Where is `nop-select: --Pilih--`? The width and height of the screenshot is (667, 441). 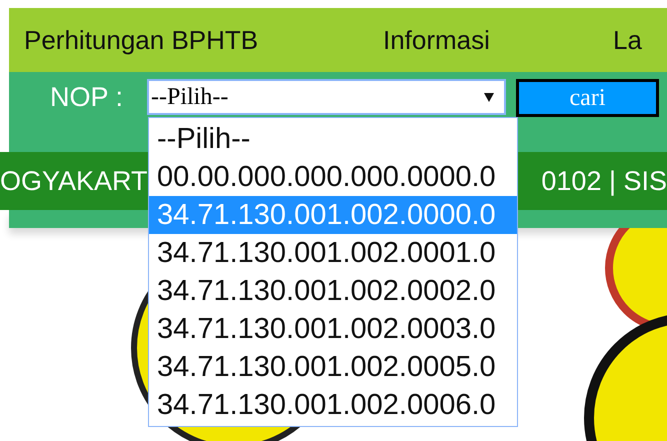
nop-select: --Pilih-- is located at coordinates (326, 97).